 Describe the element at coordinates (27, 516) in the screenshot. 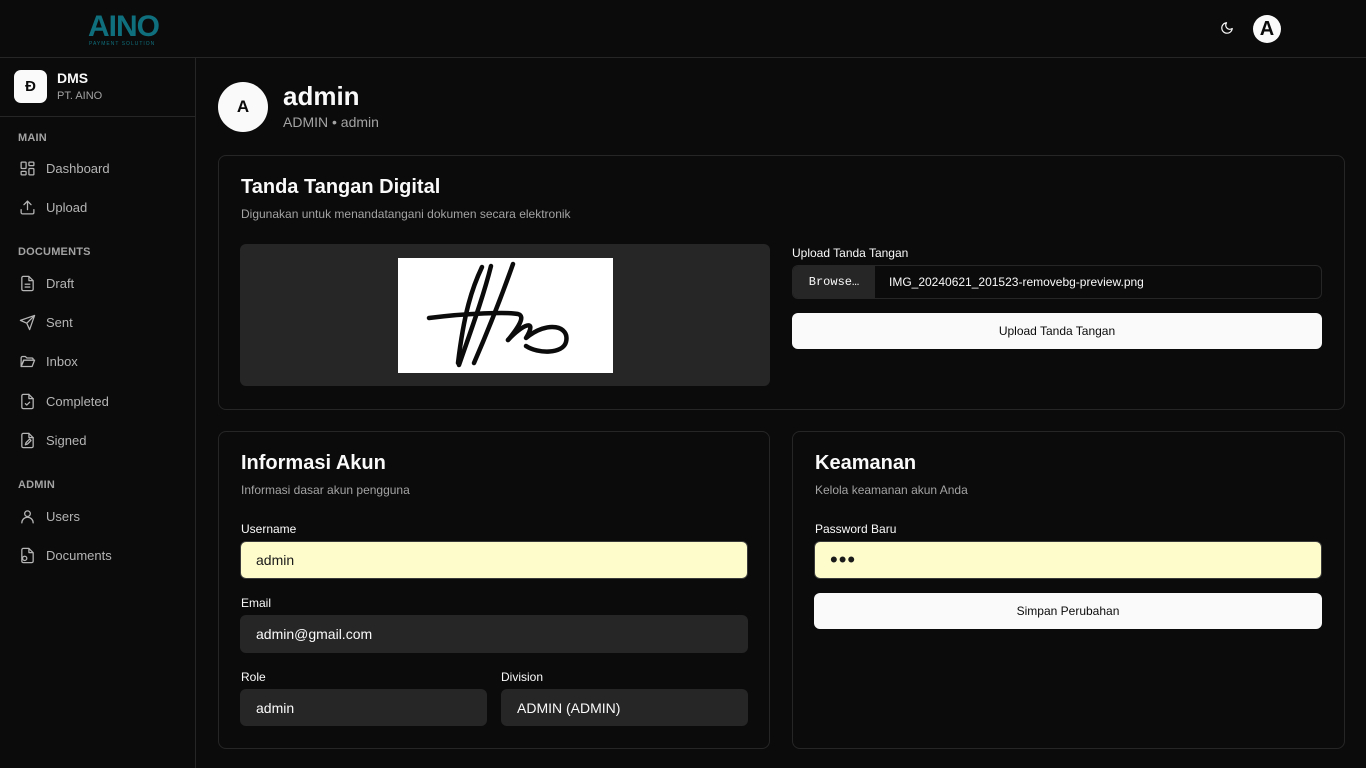

I see `user-icon` at that location.